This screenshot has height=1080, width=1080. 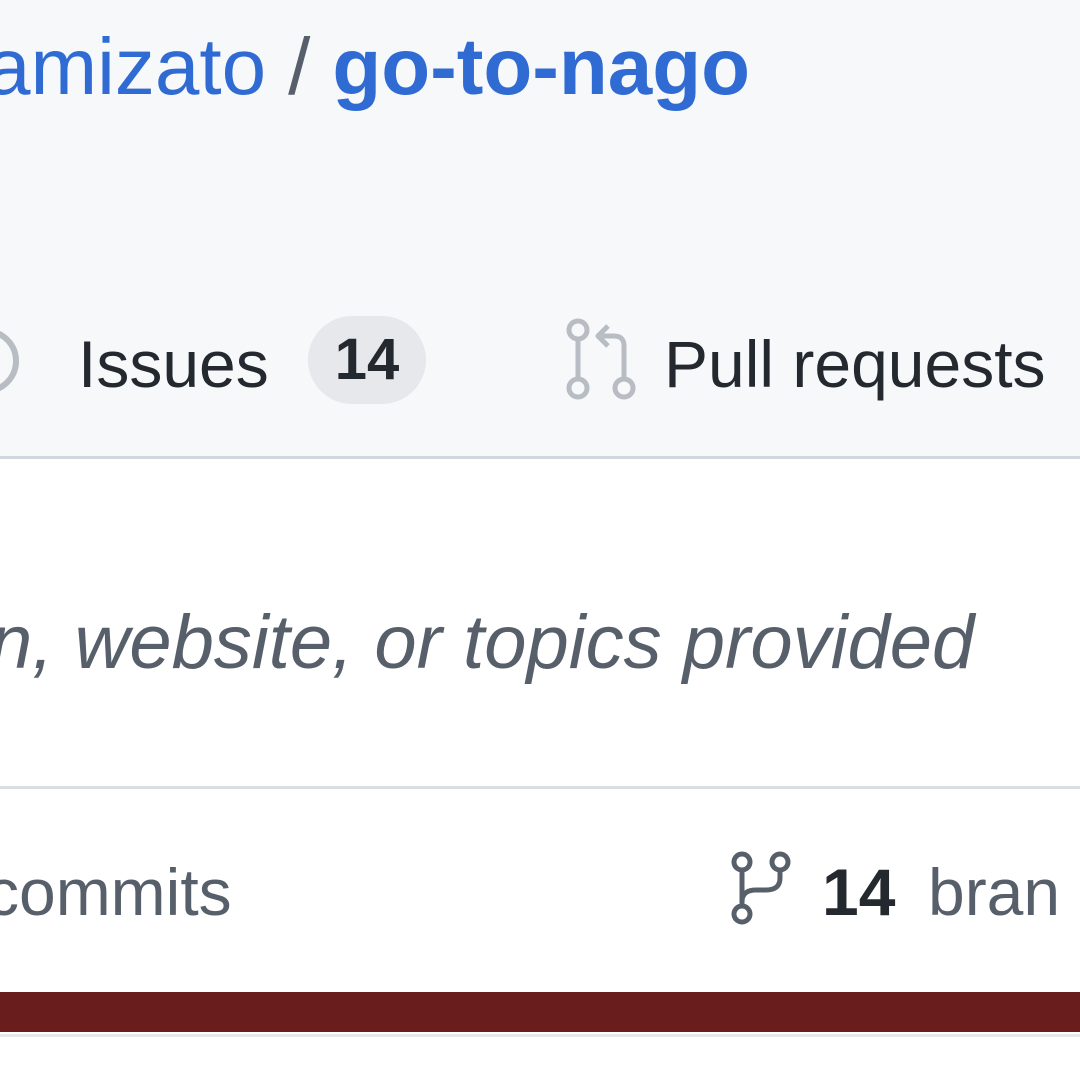 I want to click on owner-link: amizato, so click(x=133, y=66).